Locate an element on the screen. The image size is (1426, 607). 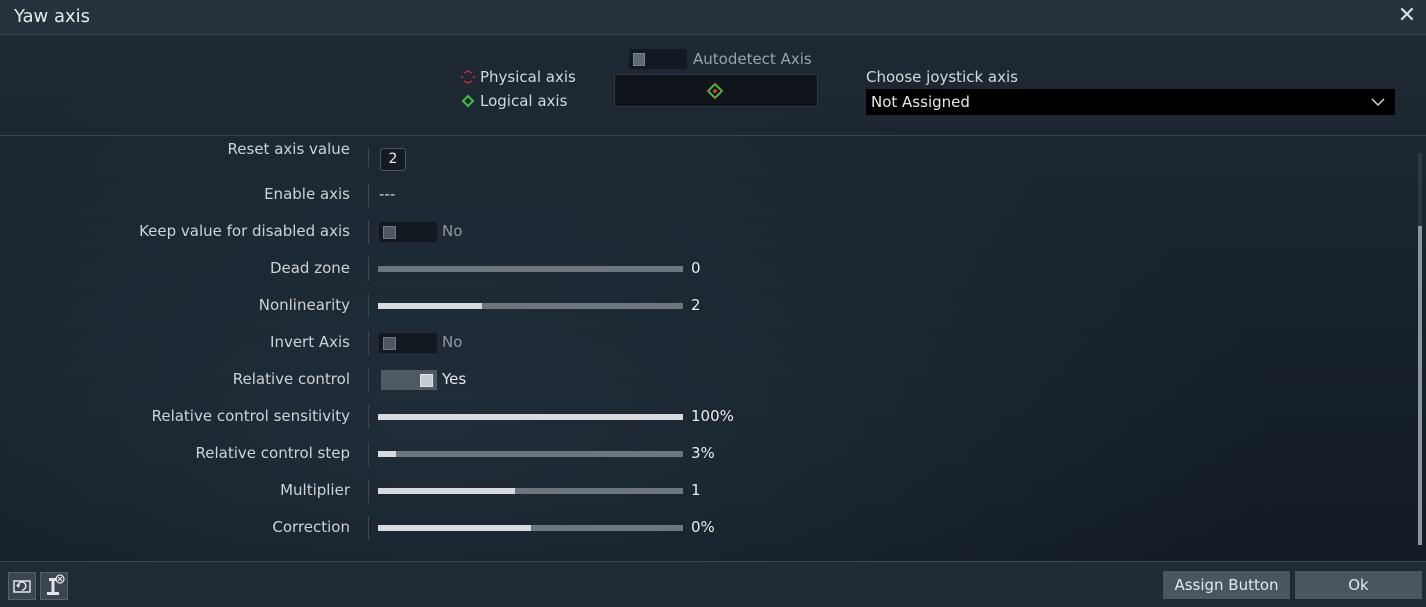
legend-logical: Logical axis is located at coordinates (513, 101).